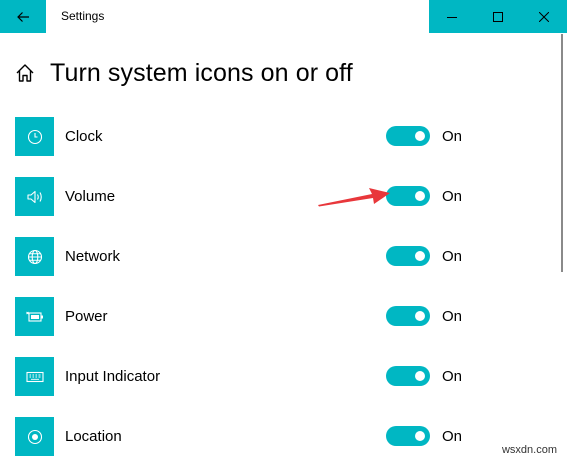 Image resolution: width=567 pixels, height=460 pixels. Describe the element at coordinates (408, 316) in the screenshot. I see `power-toggle` at that location.